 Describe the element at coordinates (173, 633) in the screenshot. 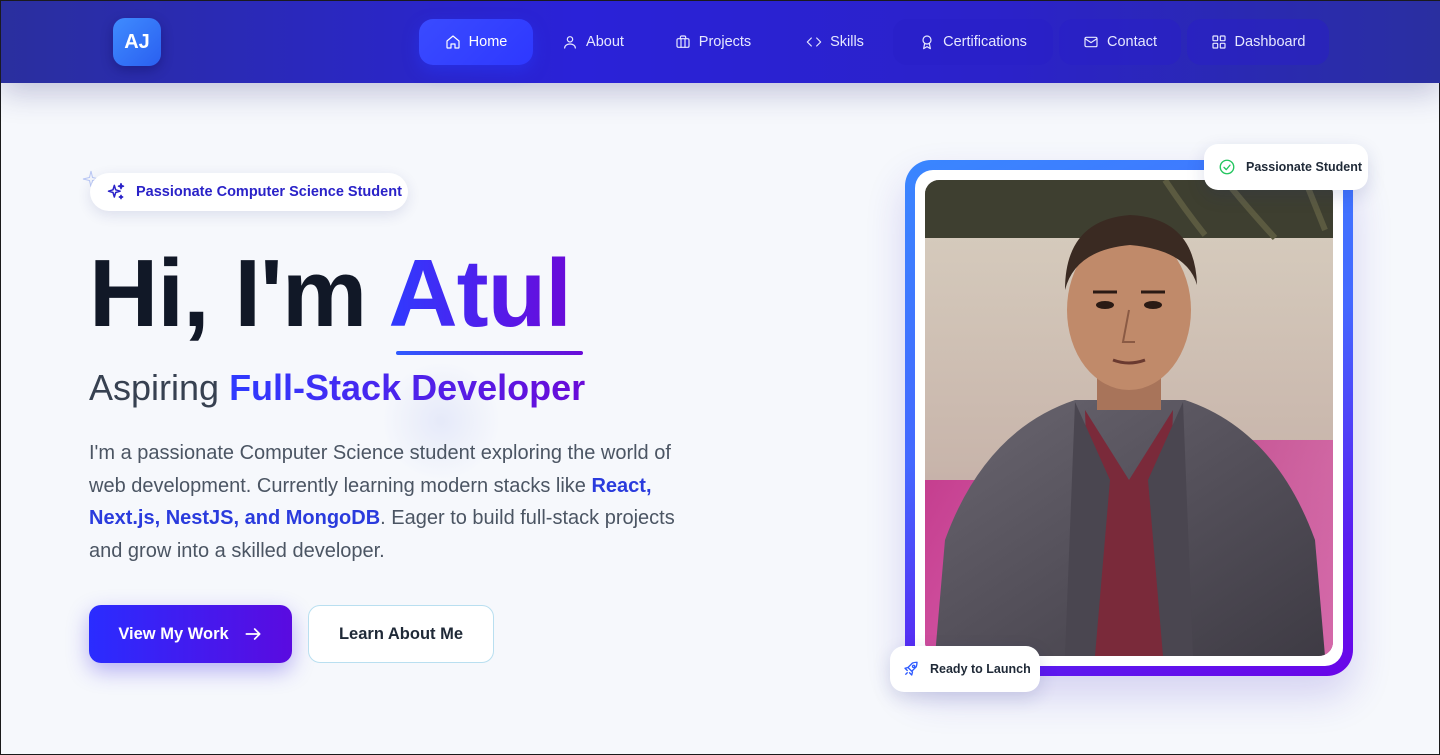

I see `view-my-work-label: View My Work` at that location.